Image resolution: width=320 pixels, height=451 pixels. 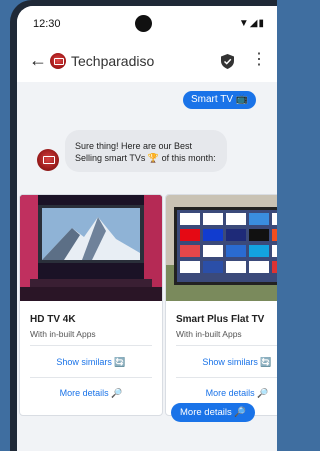 I want to click on product-title: Smart Plus Flat TV, so click(x=220, y=319).